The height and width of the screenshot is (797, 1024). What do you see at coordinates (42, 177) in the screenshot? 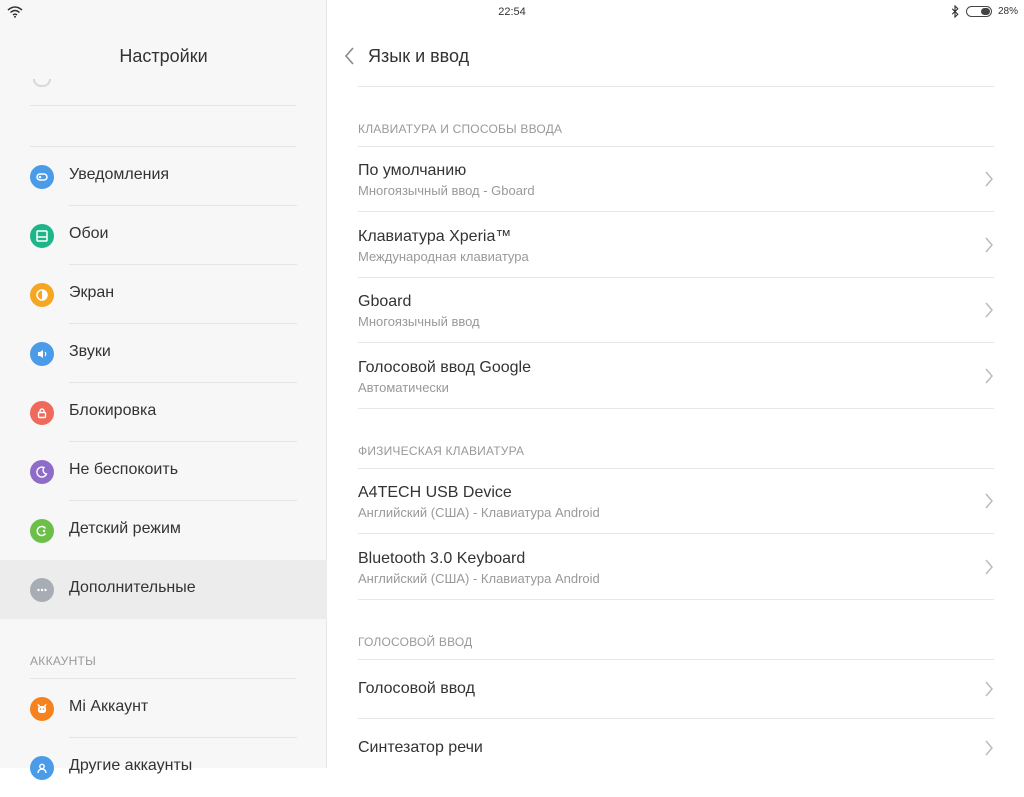
I see `notifications-icon` at bounding box center [42, 177].